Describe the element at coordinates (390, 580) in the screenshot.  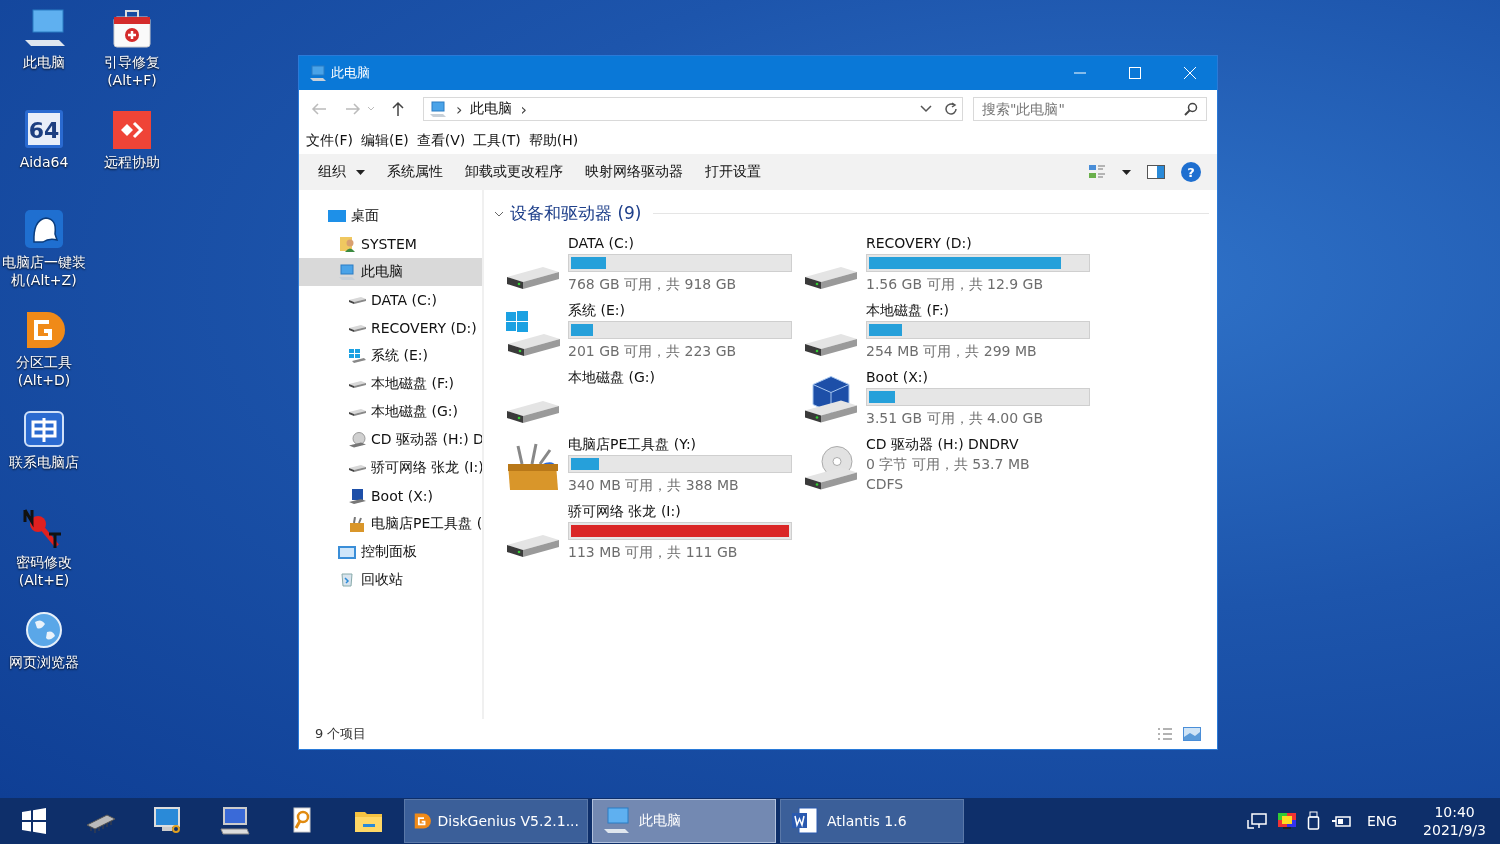
I see `nav-item: 回收站` at that location.